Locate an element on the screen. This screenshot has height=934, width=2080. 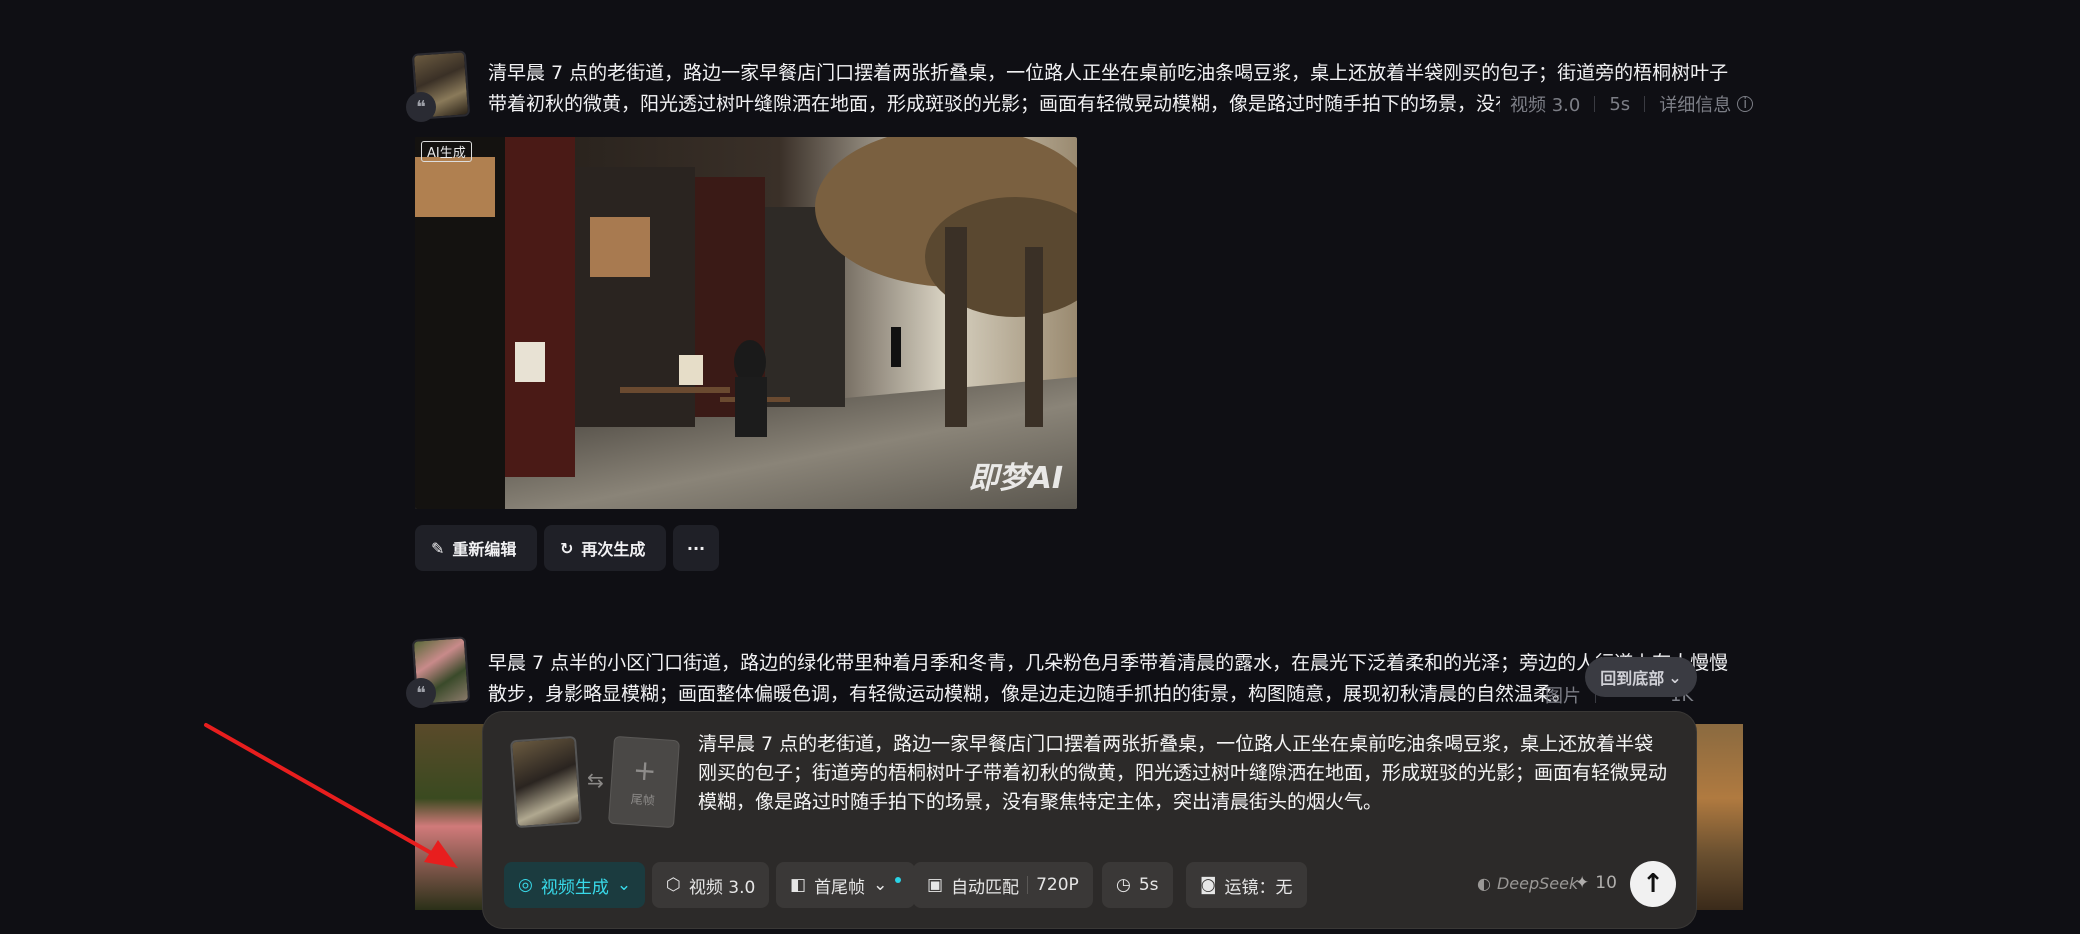
generated-video-preview: AI生成 即梦AI is located at coordinates (746, 323).